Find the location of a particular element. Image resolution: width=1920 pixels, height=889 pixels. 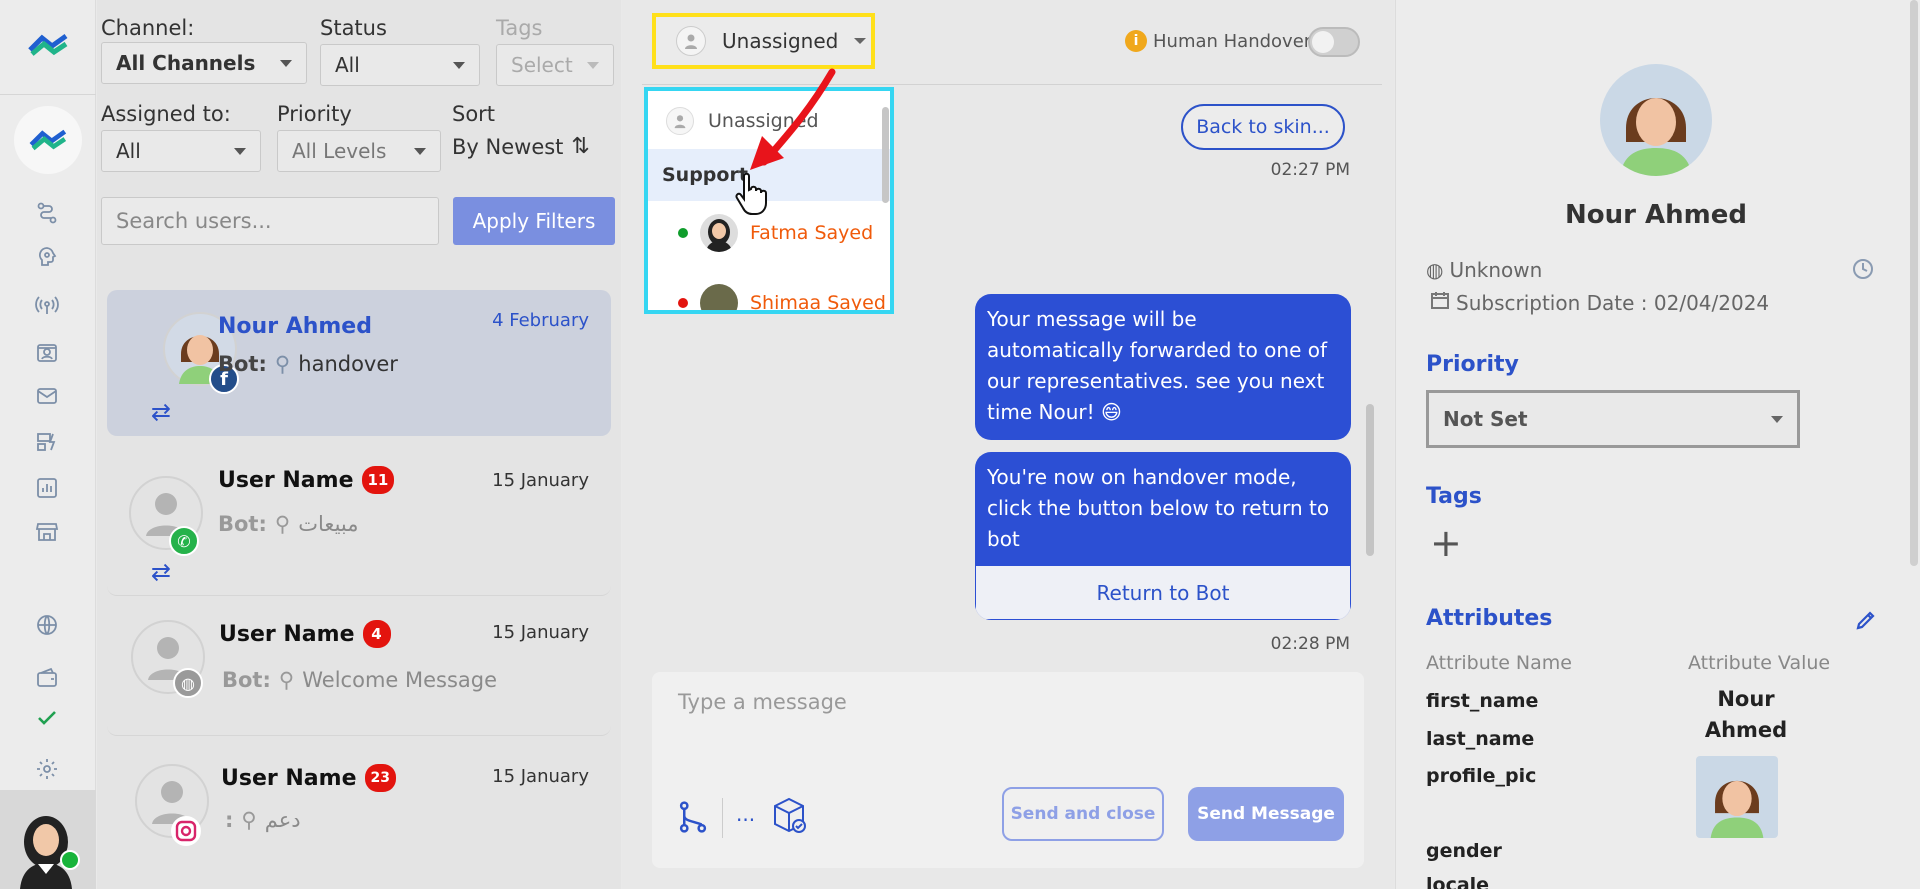

last-message-text: دعم is located at coordinates (282, 820).